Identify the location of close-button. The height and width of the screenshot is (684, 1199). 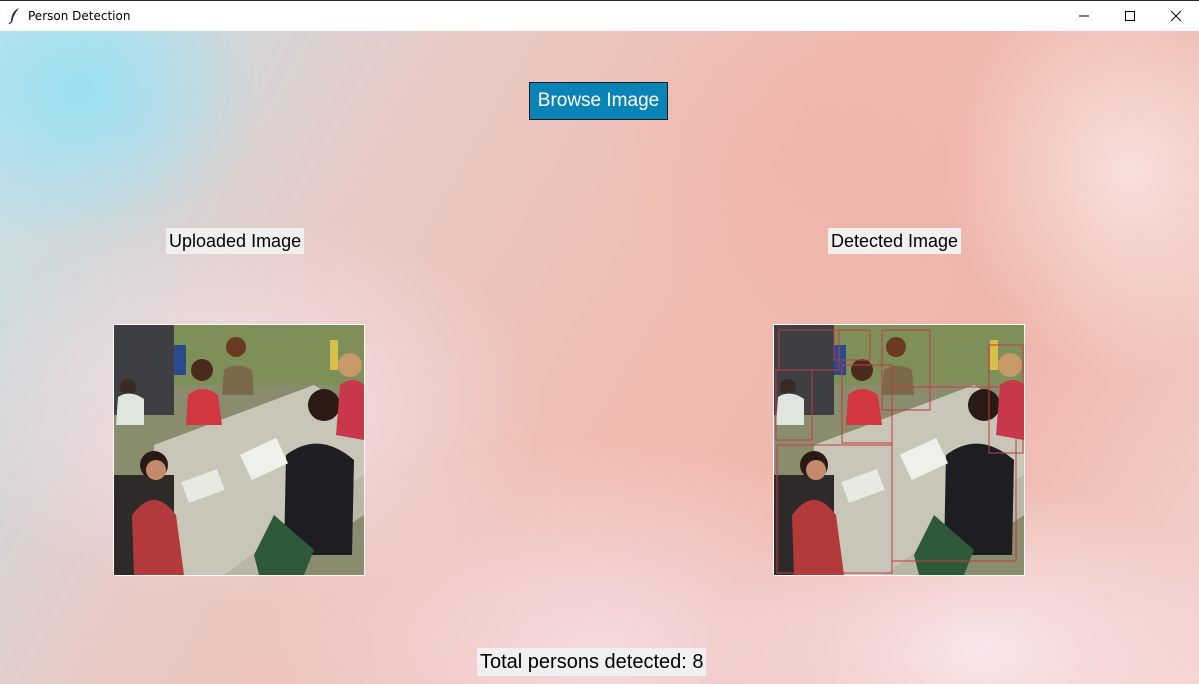
(1176, 16).